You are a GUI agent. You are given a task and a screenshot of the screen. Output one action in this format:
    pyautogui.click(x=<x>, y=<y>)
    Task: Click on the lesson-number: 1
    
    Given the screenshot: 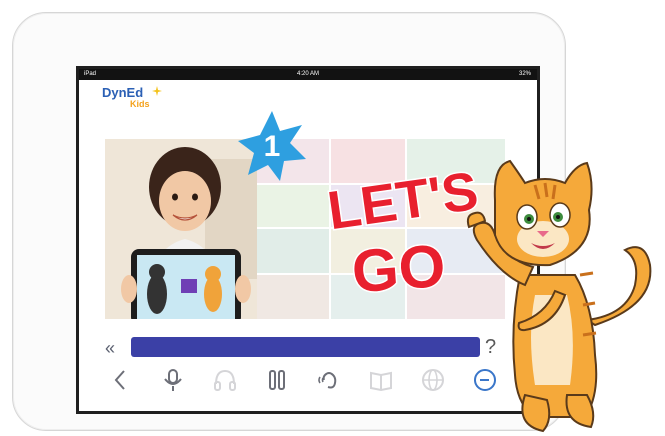 What is the action you would take?
    pyautogui.click(x=272, y=146)
    